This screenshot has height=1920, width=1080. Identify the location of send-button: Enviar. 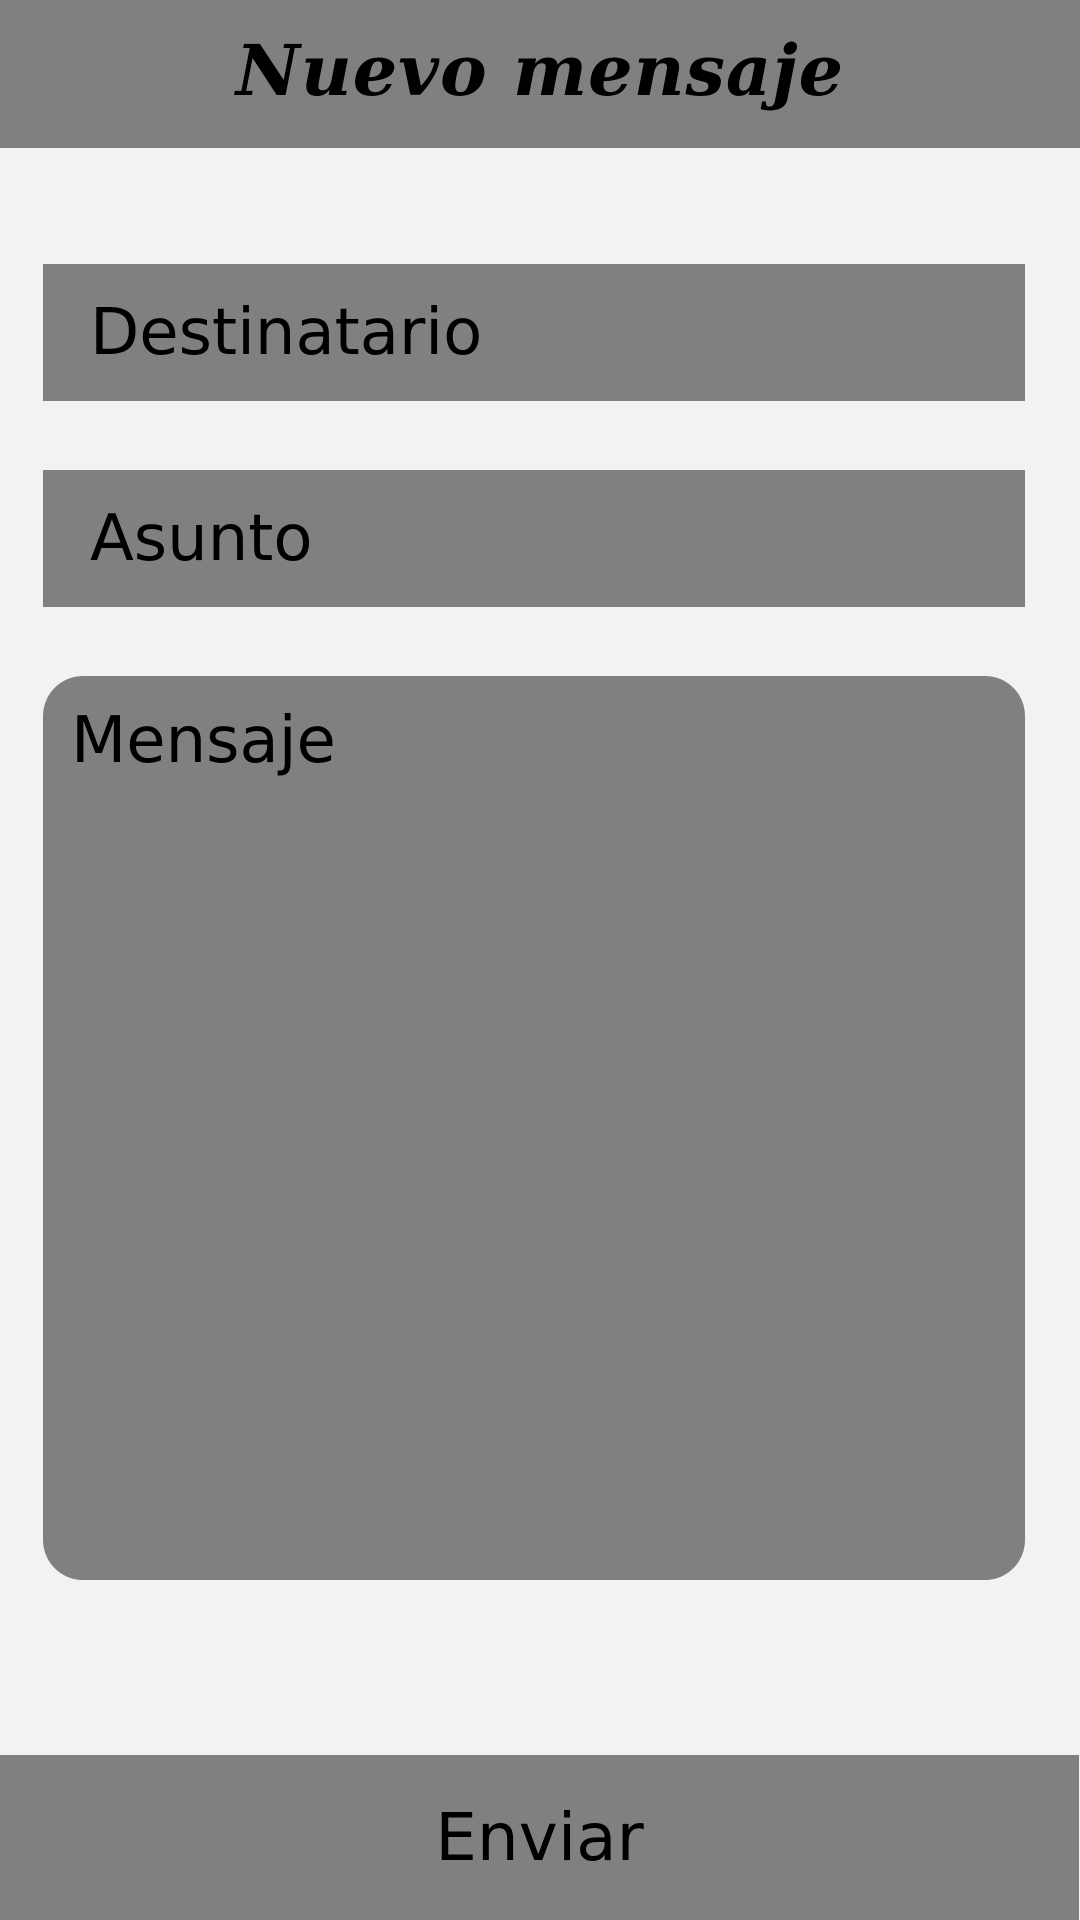
(539, 1837).